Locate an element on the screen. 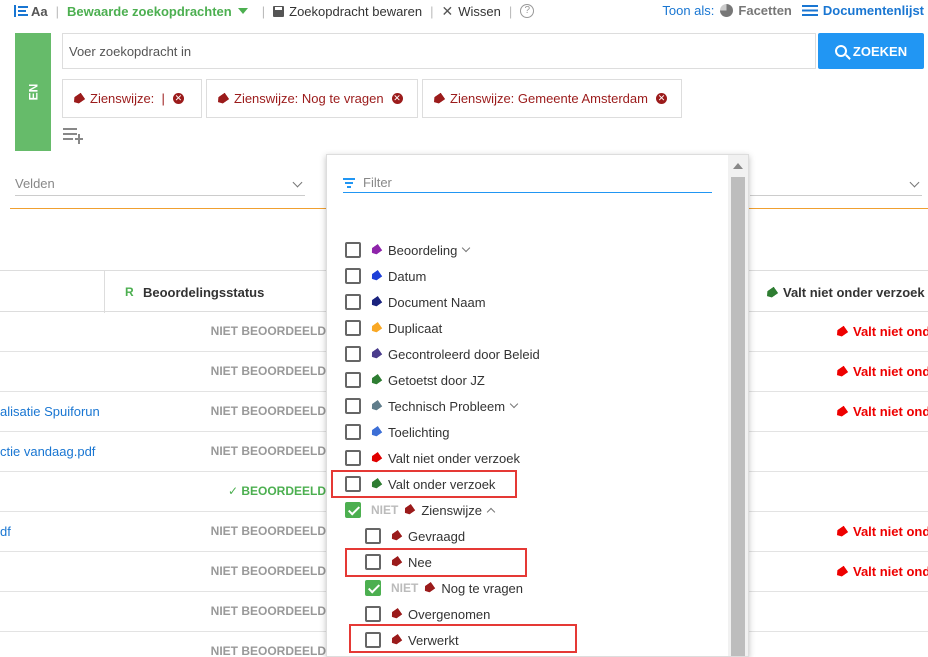  scroll-up-arrow-icon is located at coordinates (738, 166).